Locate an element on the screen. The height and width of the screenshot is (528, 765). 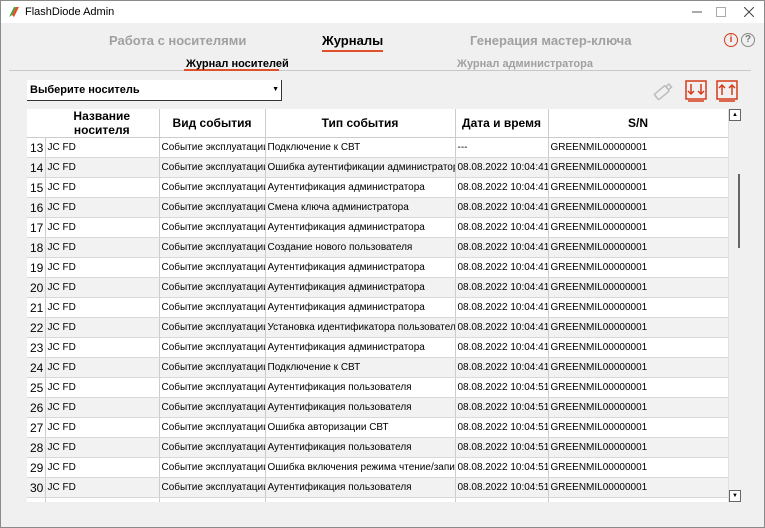
col-header-event-type: Тип события is located at coordinates (360, 123).